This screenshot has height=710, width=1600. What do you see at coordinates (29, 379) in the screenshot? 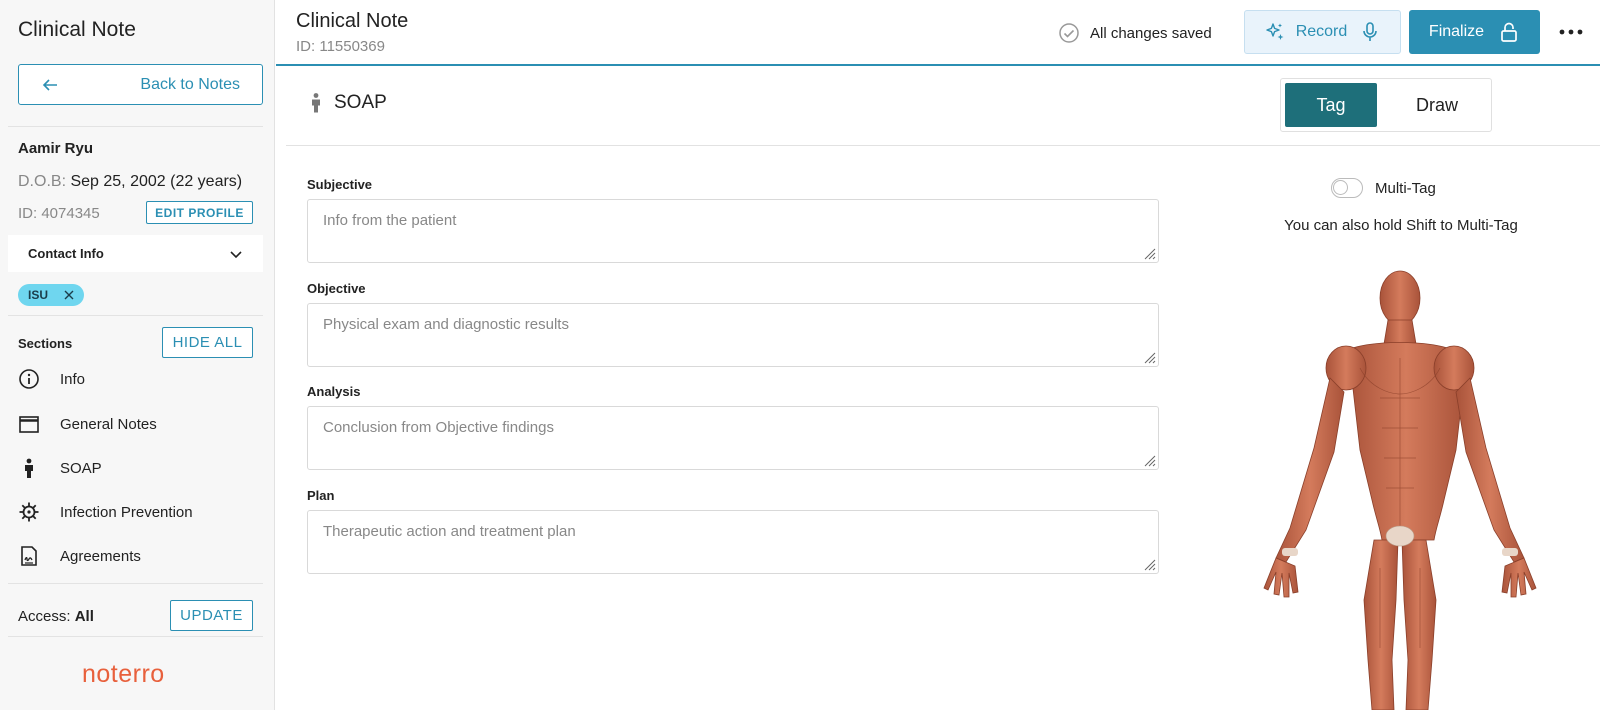
I see `info-icon` at bounding box center [29, 379].